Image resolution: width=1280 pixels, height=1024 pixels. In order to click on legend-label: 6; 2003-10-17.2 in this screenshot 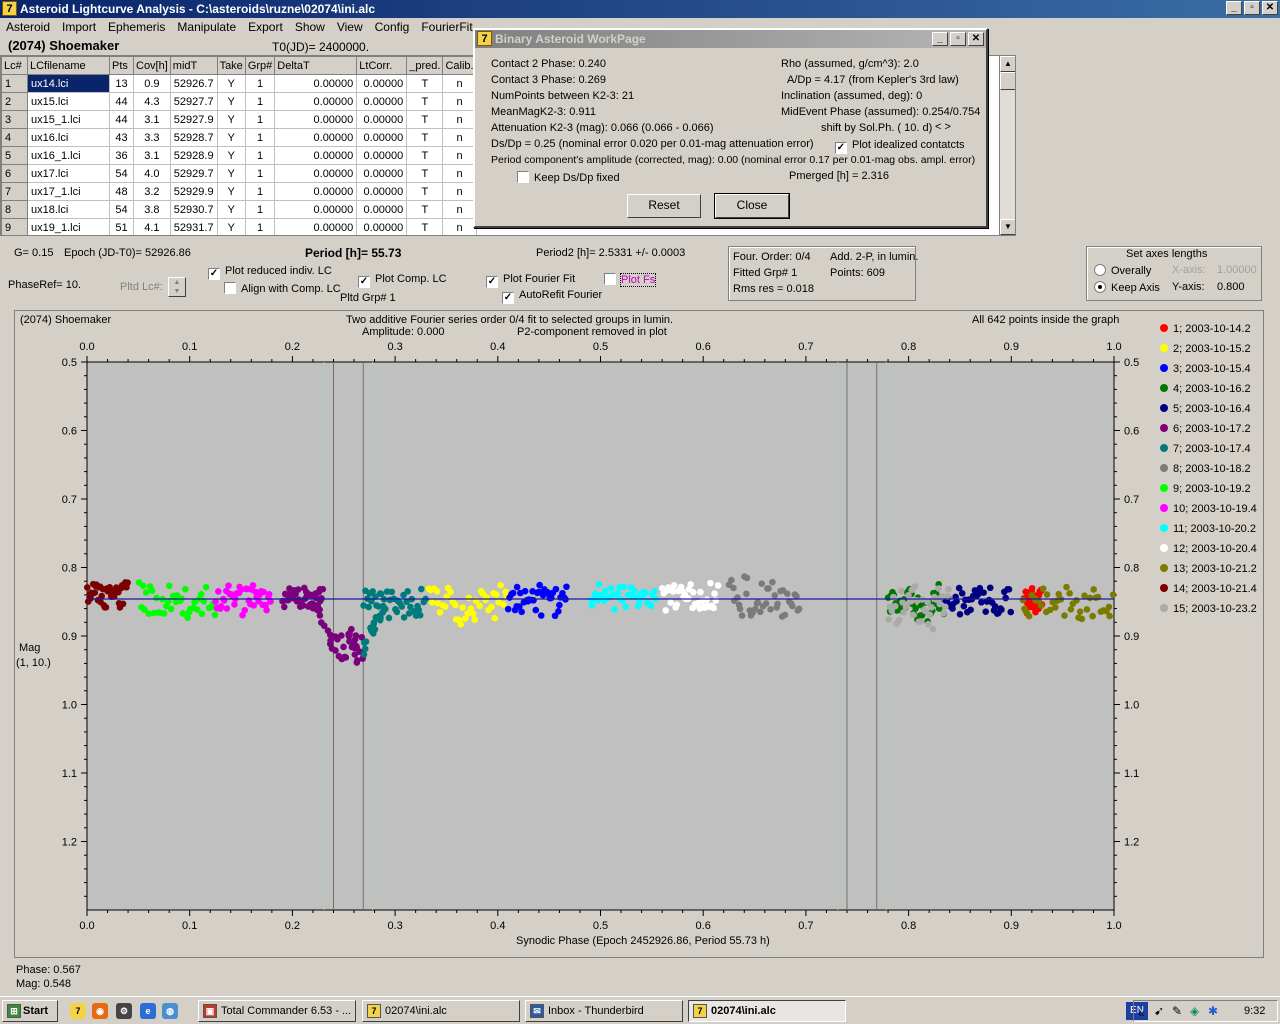, I will do `click(1212, 429)`.